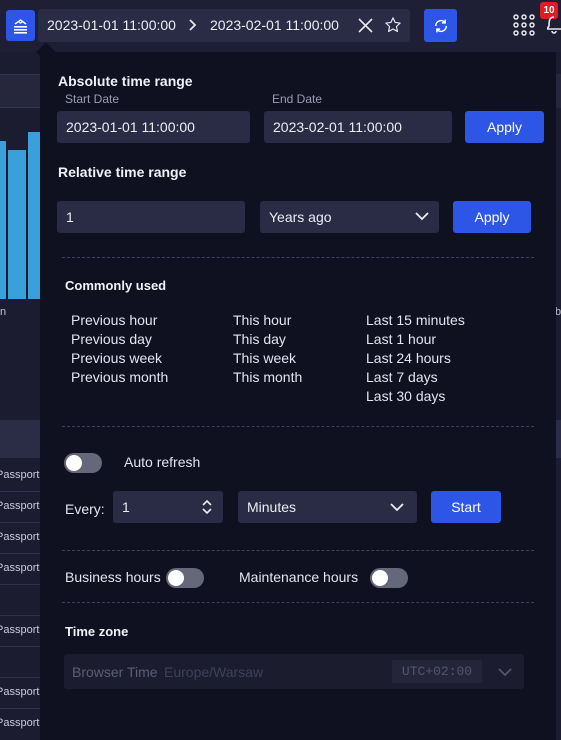 The height and width of the screenshot is (740, 561). What do you see at coordinates (116, 285) in the screenshot?
I see `commonly-used-title: Commonly used` at bounding box center [116, 285].